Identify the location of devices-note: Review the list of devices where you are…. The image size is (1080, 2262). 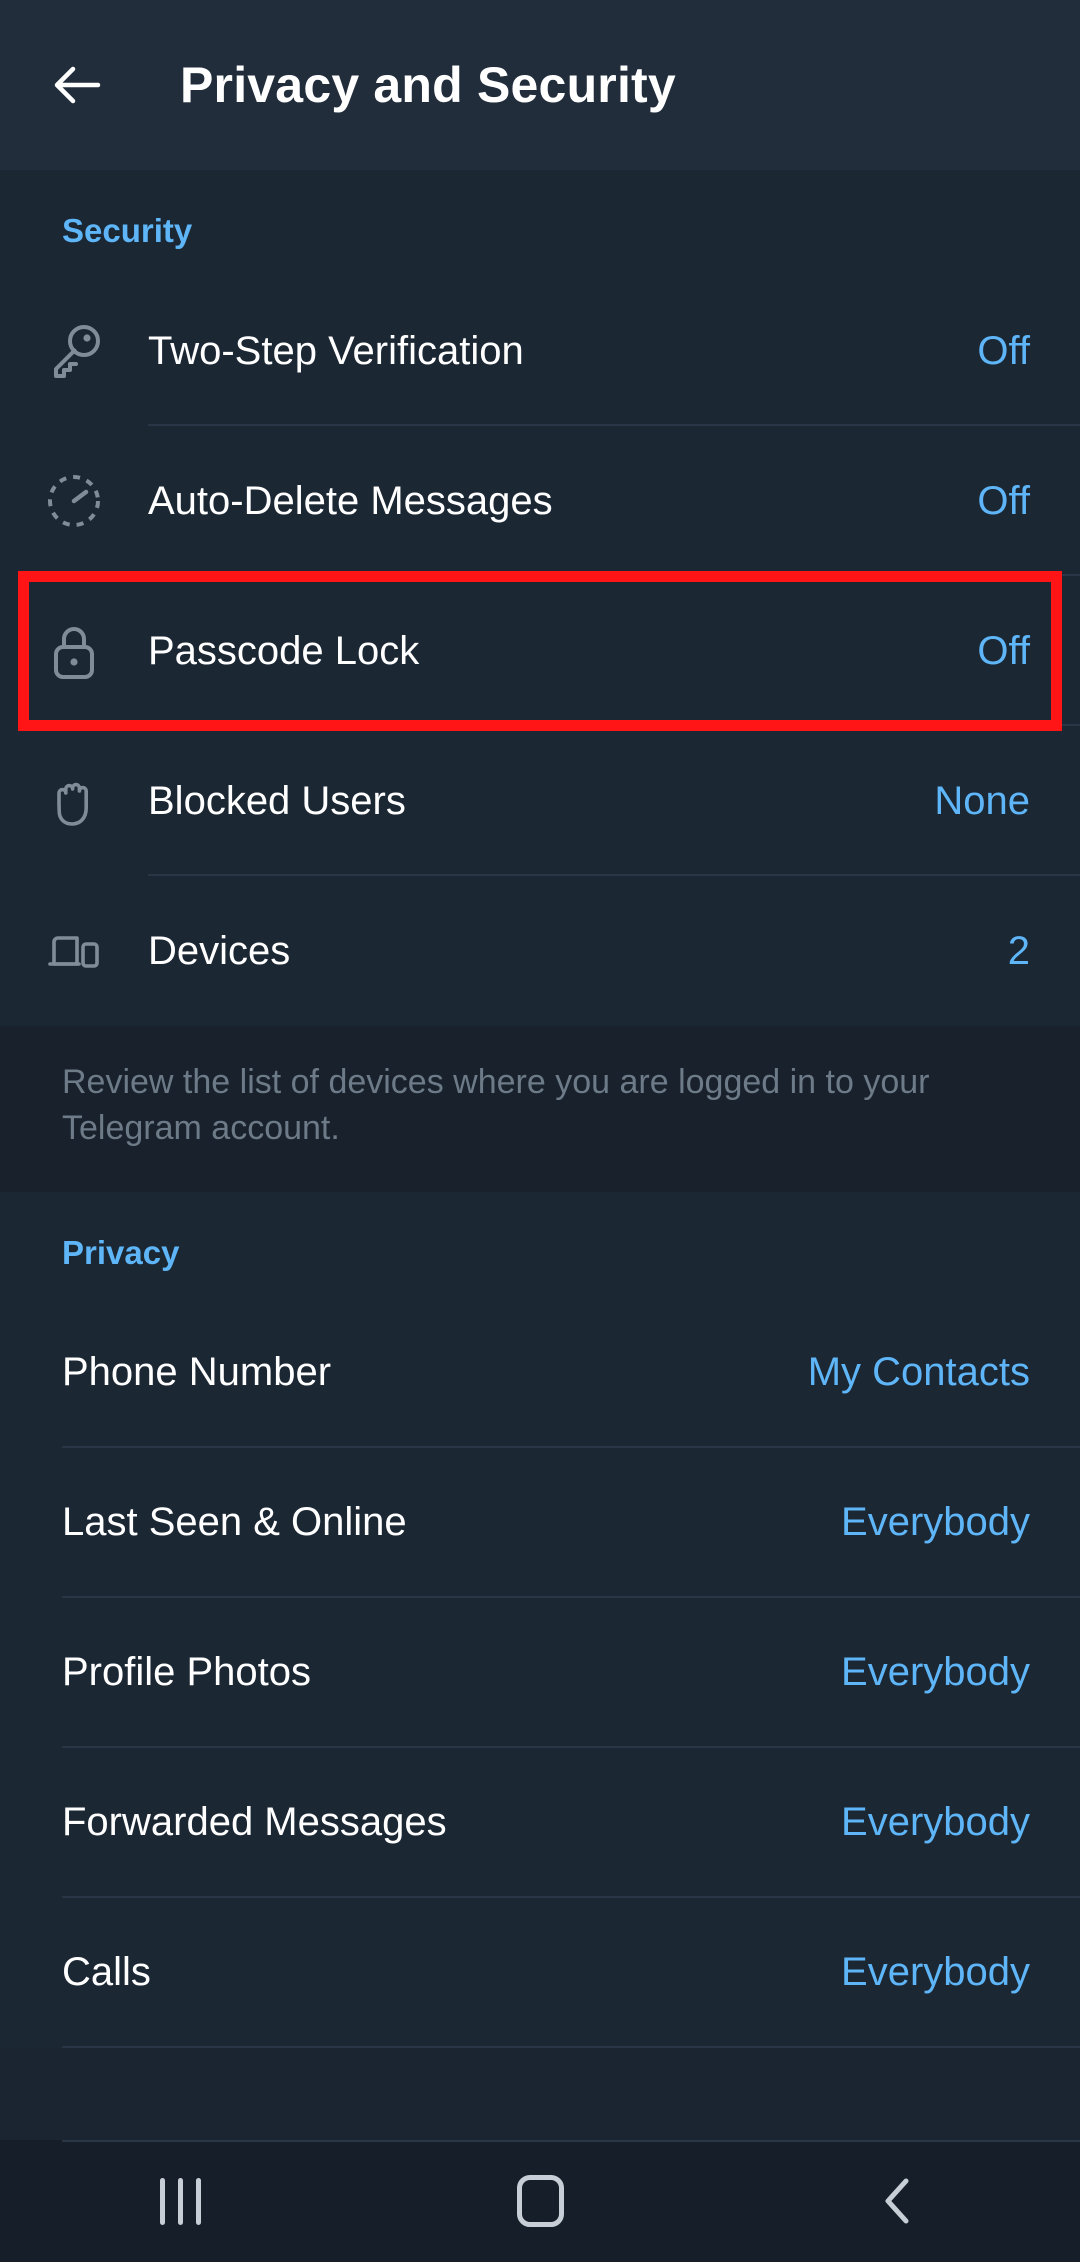
(540, 1109).